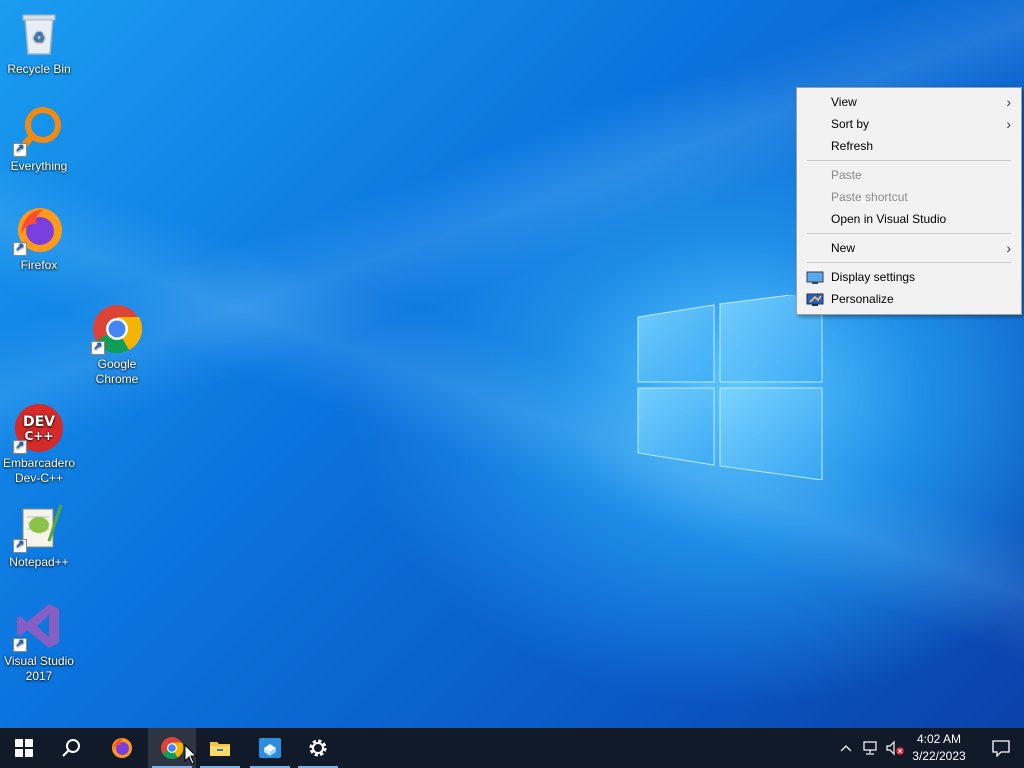 The width and height of the screenshot is (1024, 768). What do you see at coordinates (39, 562) in the screenshot?
I see `desktop-icon-label: Notepad++` at bounding box center [39, 562].